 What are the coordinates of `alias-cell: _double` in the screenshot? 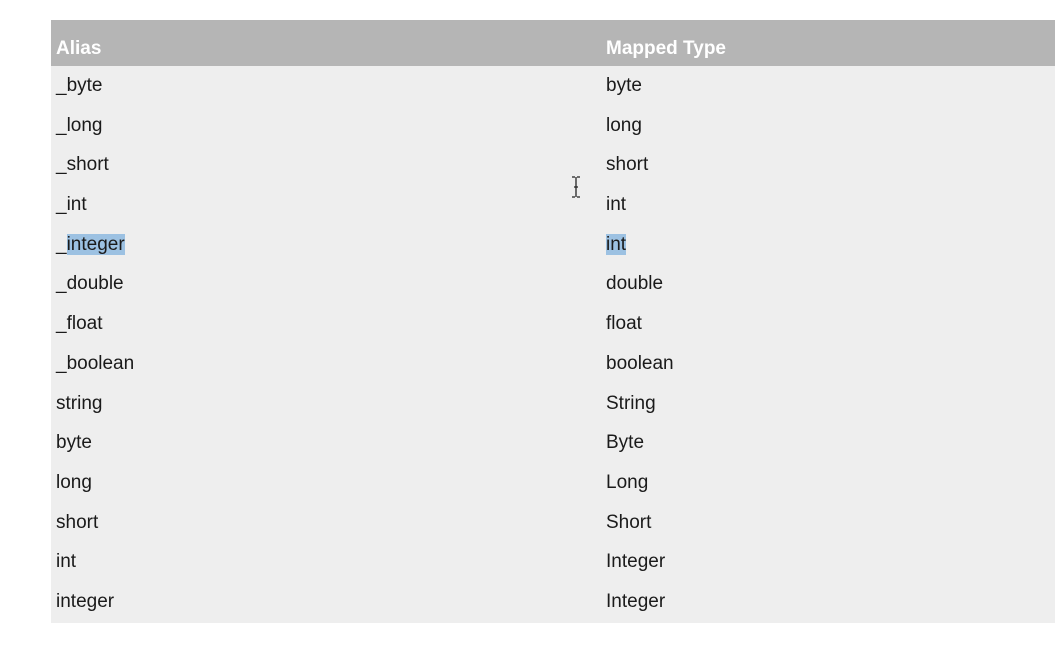 It's located at (90, 284).